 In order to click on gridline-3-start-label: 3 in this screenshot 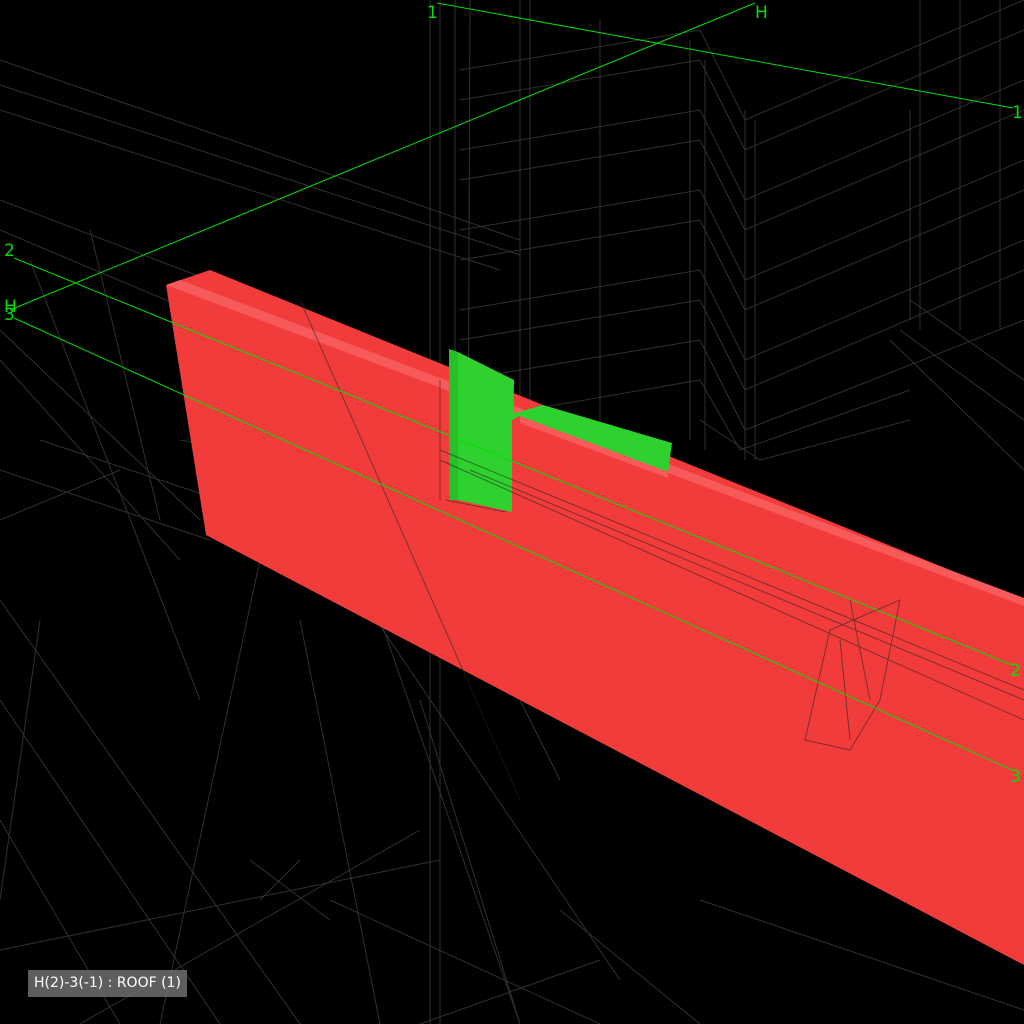, I will do `click(9, 315)`.